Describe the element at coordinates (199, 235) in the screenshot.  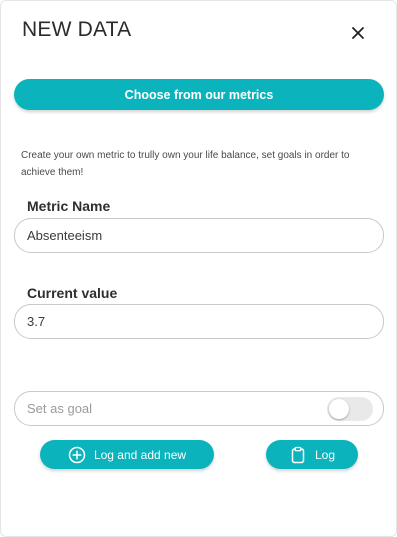
I see `metric-name-input` at that location.